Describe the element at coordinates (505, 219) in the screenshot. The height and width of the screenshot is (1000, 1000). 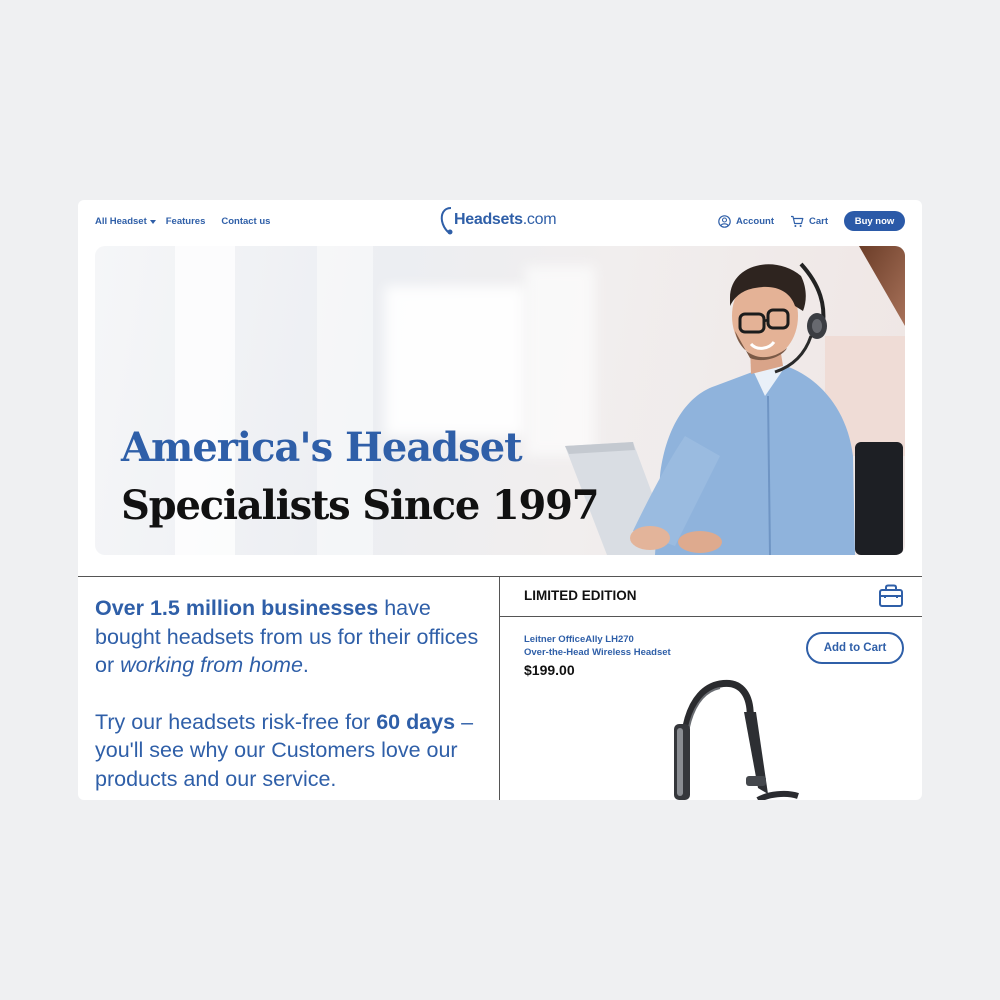
I see `logo-text: Headsets.com` at that location.